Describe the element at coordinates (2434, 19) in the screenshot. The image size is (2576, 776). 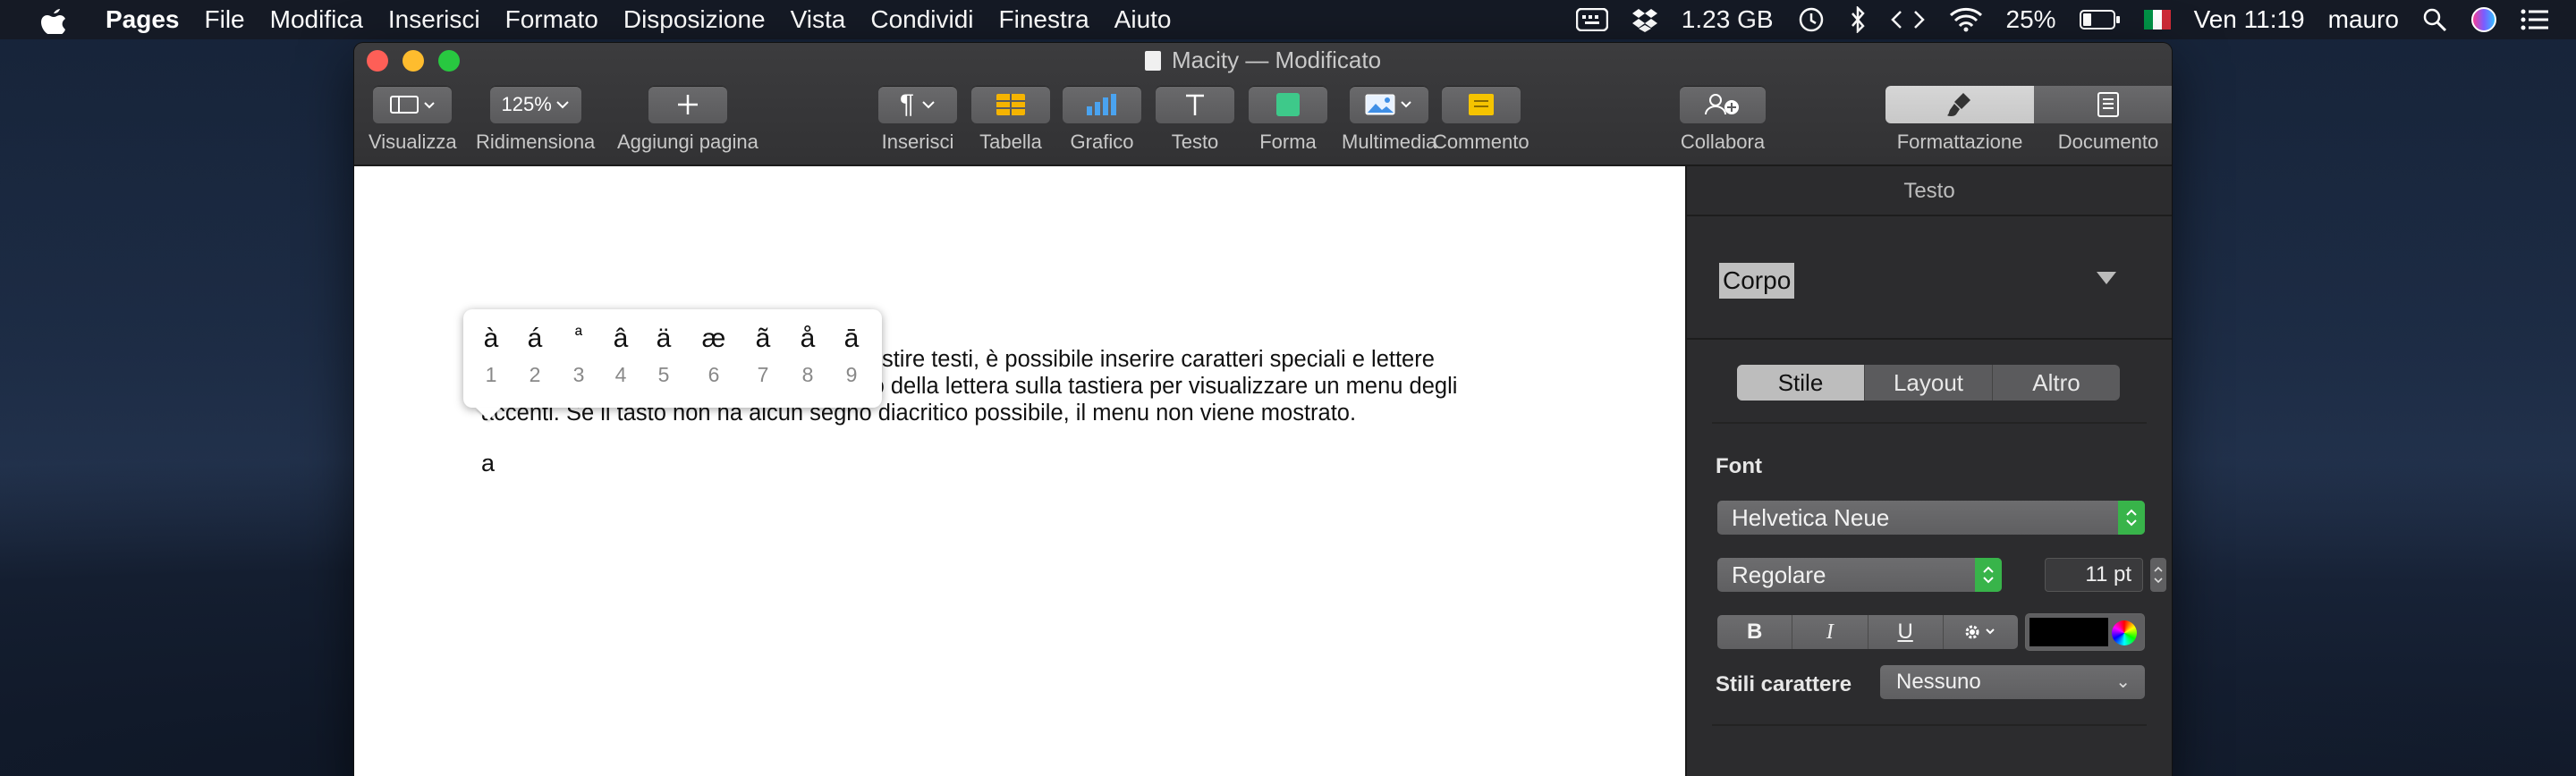
I see `spotlight-search-icon` at that location.